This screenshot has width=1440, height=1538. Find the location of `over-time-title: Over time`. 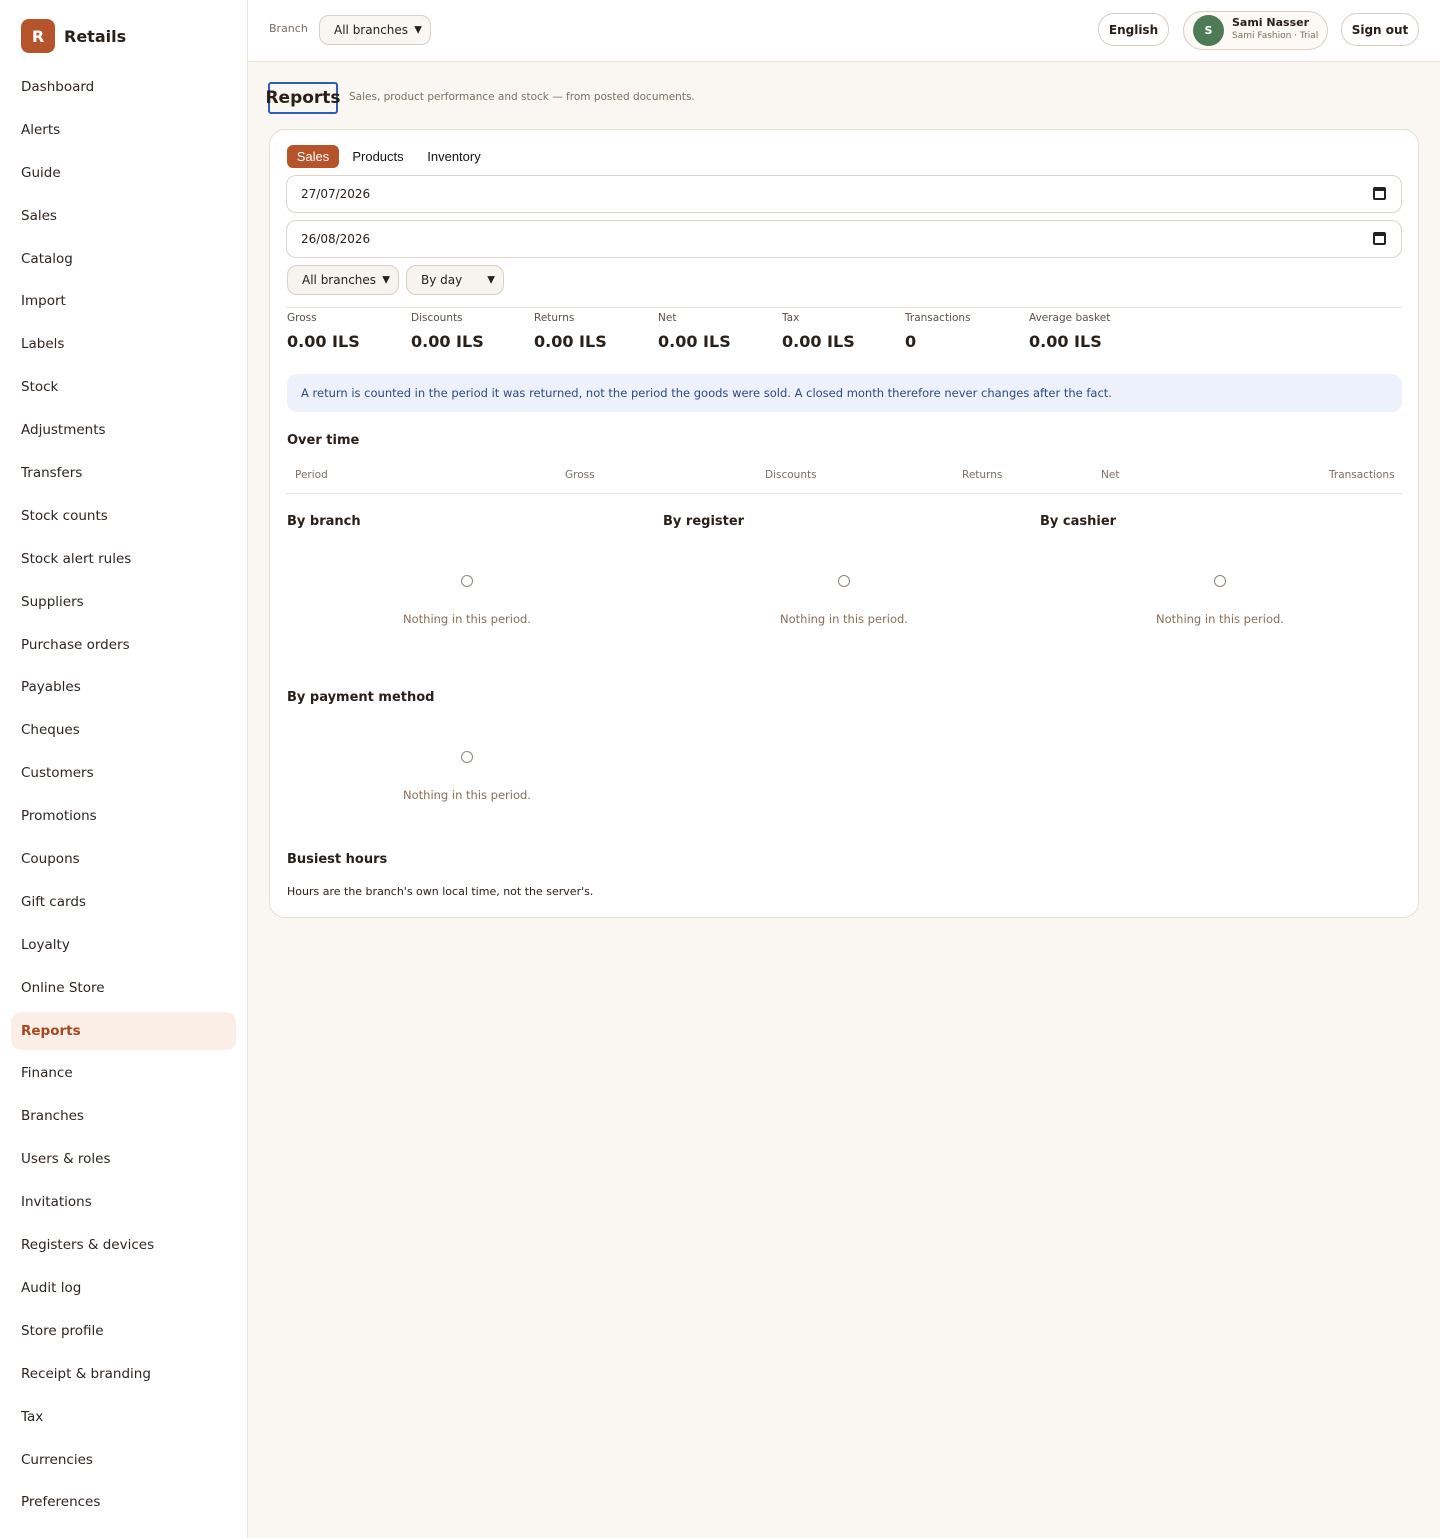

over-time-title: Over time is located at coordinates (323, 440).